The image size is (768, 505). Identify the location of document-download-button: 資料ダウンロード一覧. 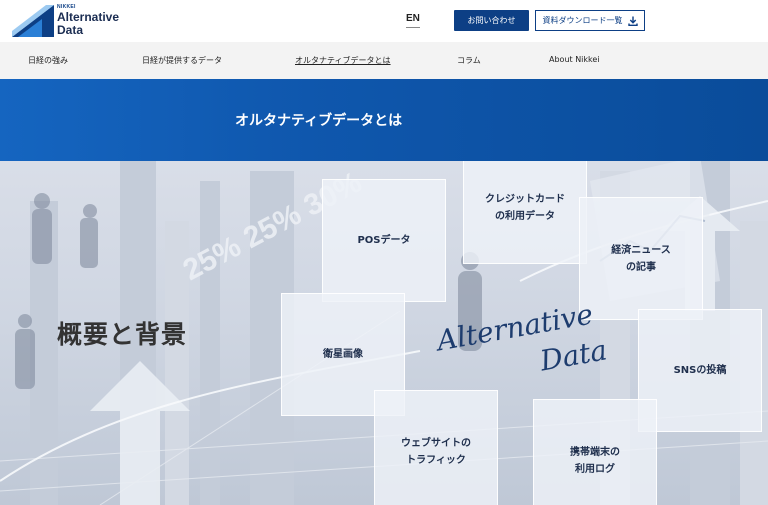
(590, 20).